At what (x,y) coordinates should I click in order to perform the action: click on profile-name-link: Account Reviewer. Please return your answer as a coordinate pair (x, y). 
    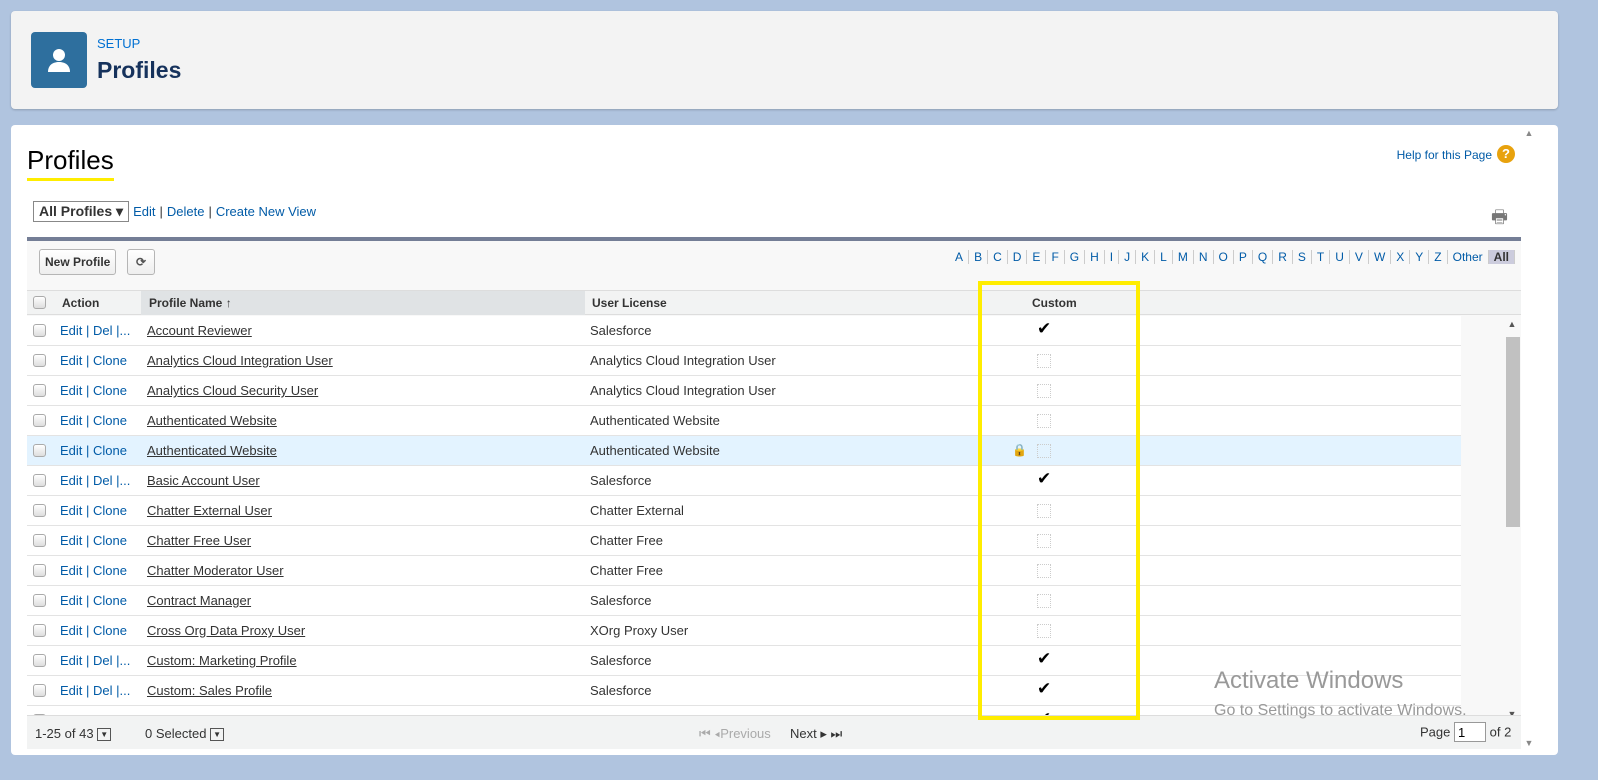
    Looking at the image, I should click on (199, 330).